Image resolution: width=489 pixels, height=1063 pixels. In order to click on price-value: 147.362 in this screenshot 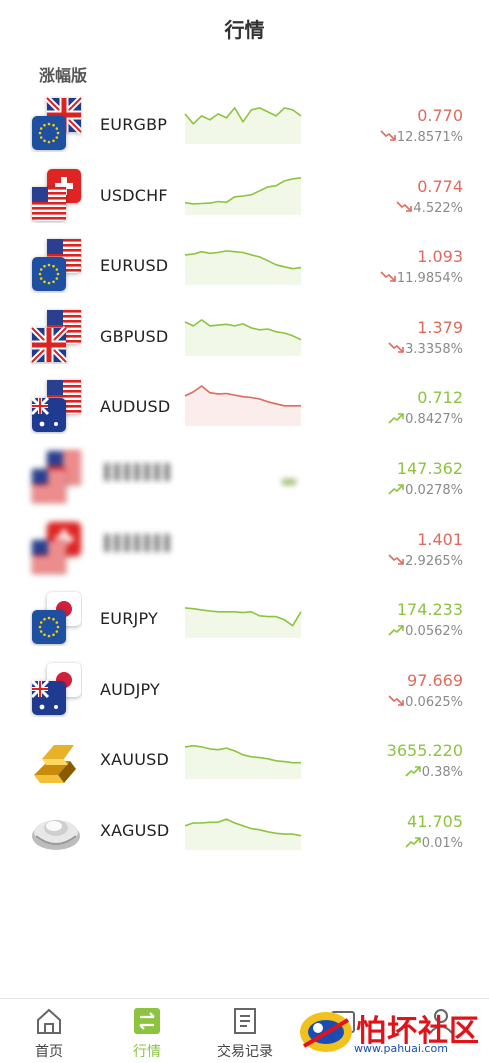, I will do `click(429, 468)`.